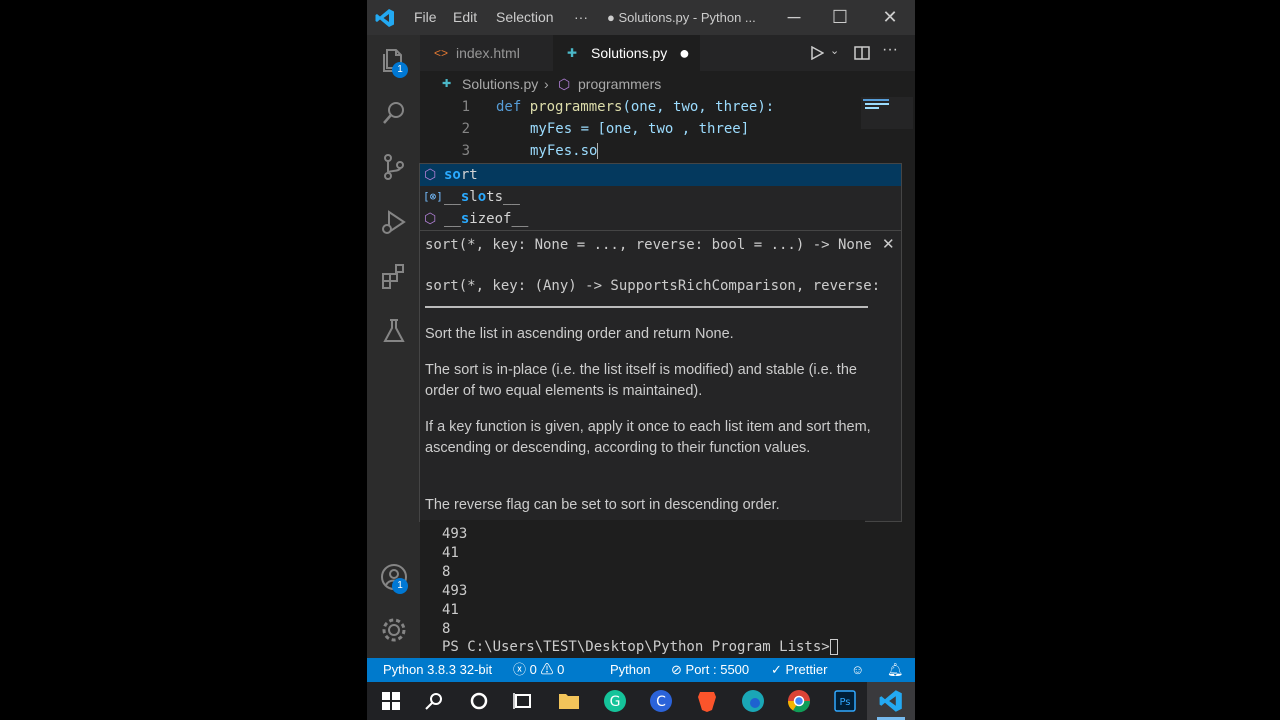 The width and height of the screenshot is (1280, 720). I want to click on params: (one, two, three):, so click(698, 107).